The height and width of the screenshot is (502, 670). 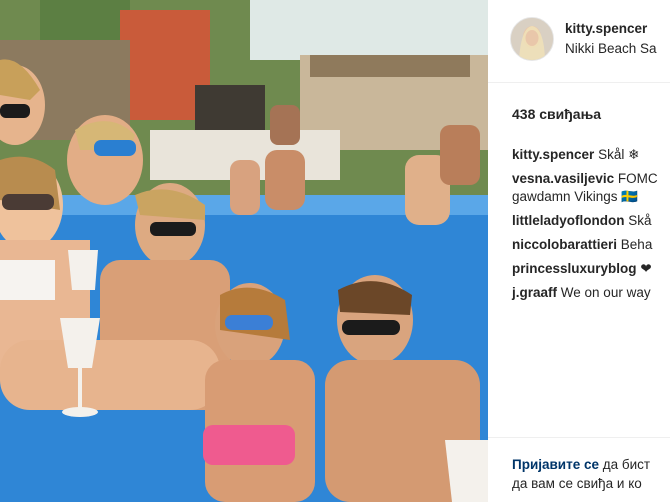 I want to click on comment-username: kitty.spencer, so click(x=553, y=154).